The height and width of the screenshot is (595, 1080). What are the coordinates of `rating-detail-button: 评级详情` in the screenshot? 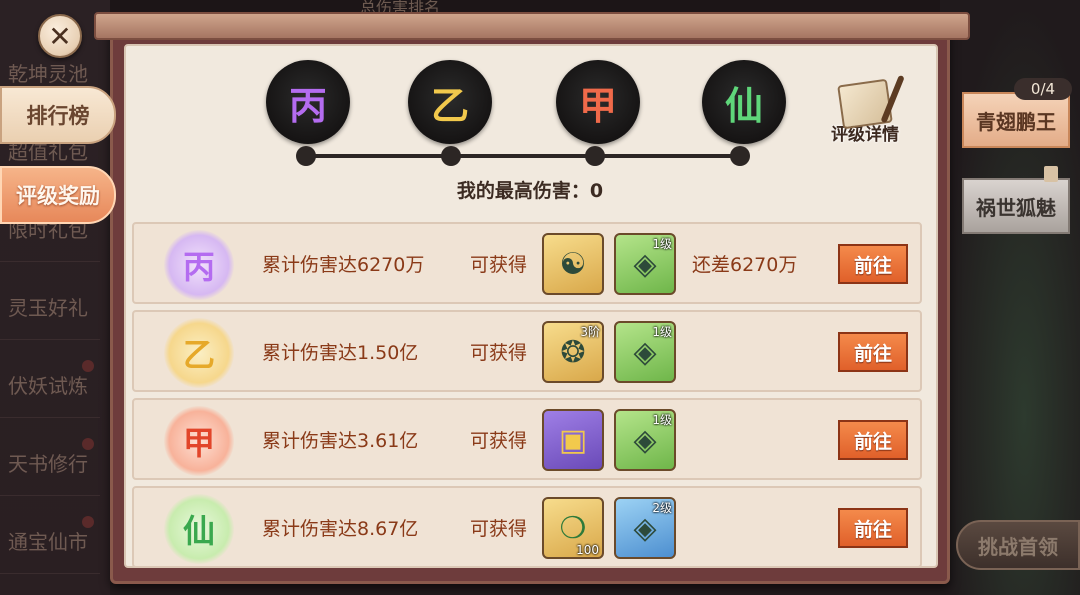 It's located at (865, 115).